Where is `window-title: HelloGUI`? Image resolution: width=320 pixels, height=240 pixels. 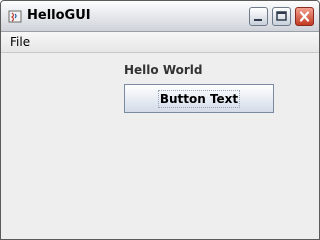 window-title: HelloGUI is located at coordinates (59, 15).